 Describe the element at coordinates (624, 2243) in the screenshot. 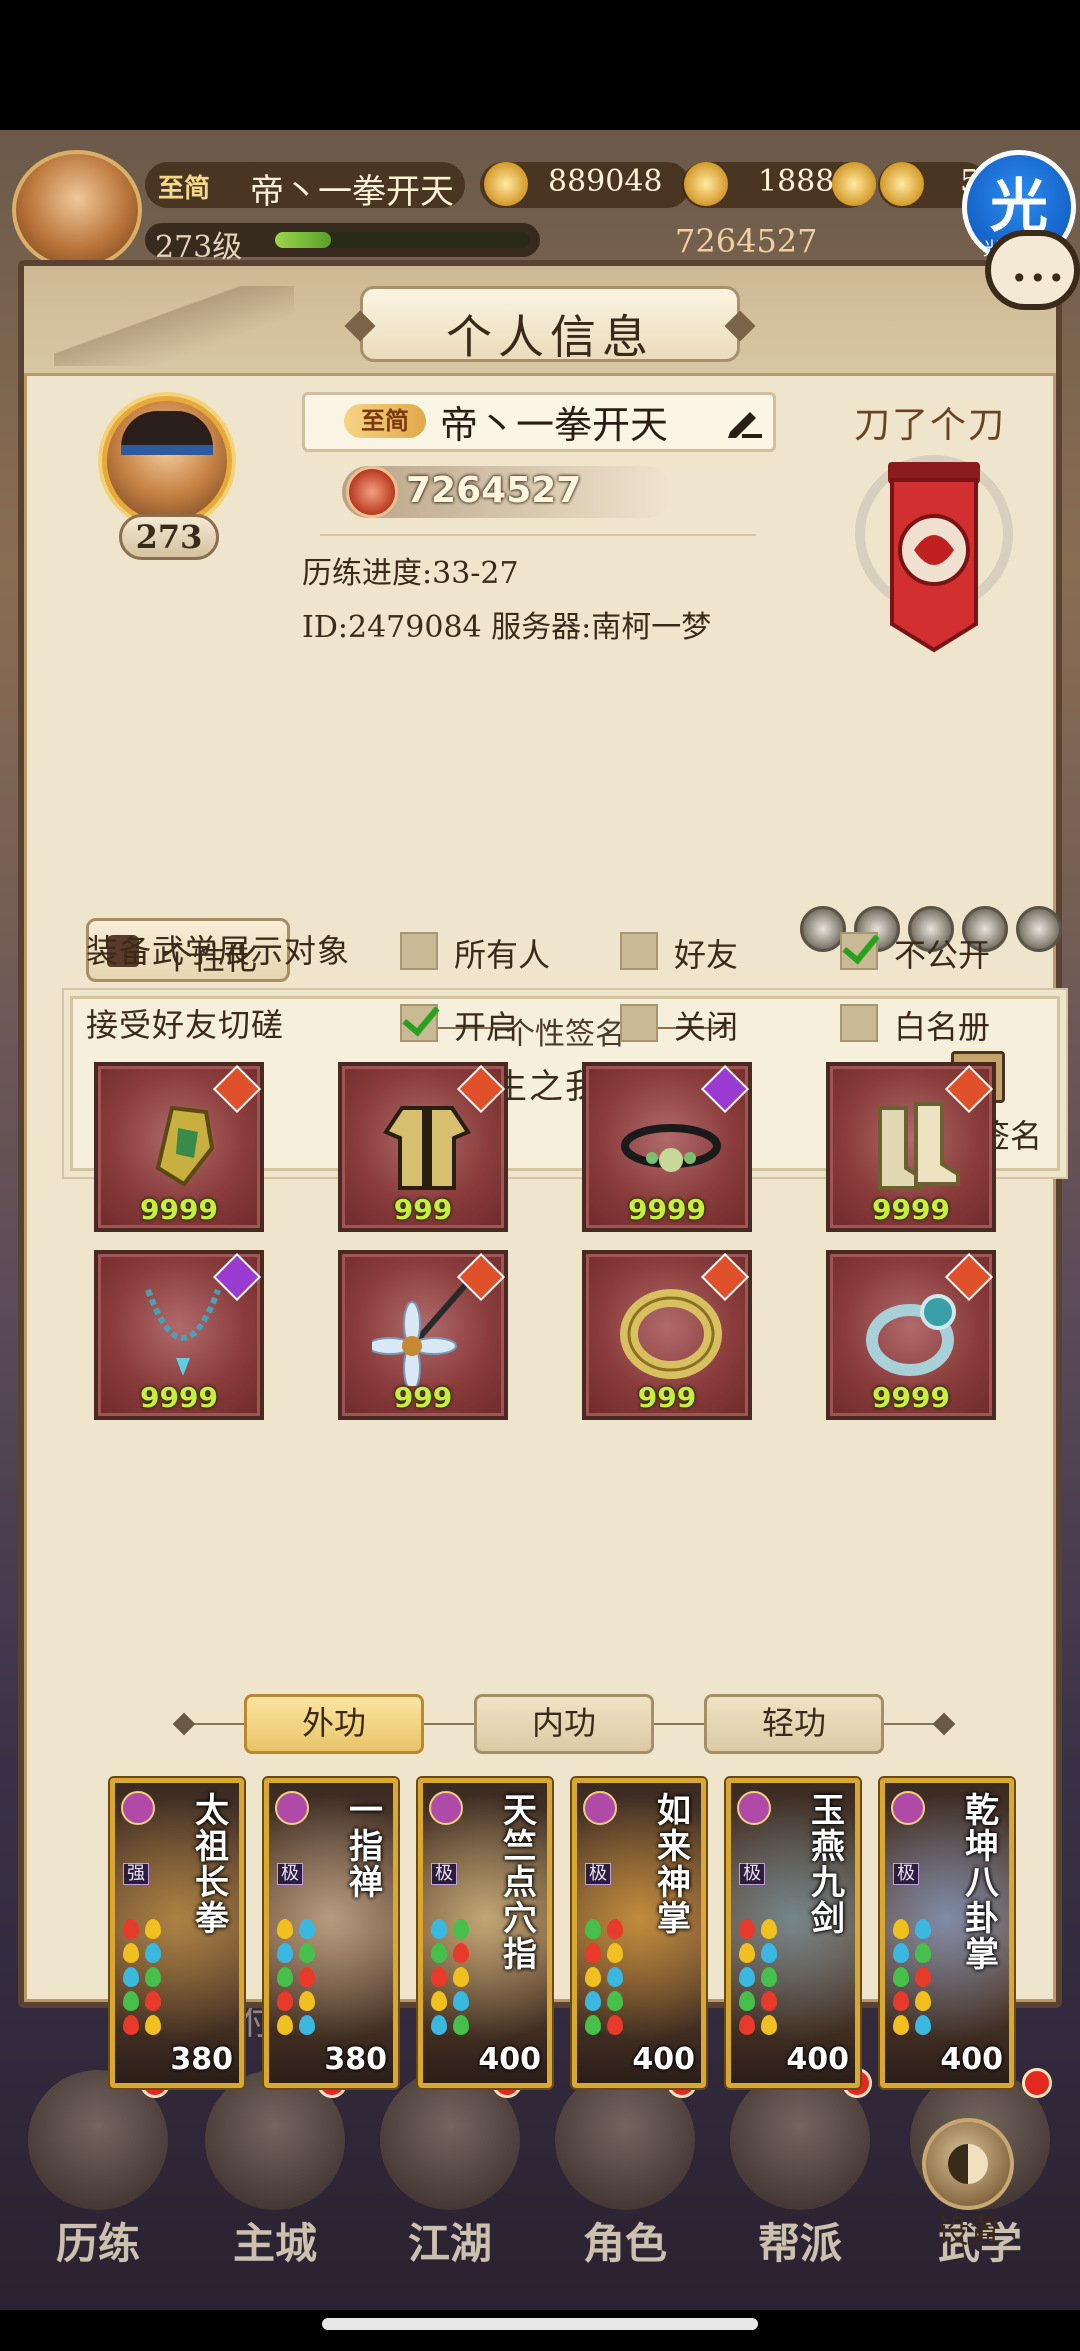

I see `nav-label: 角色` at that location.